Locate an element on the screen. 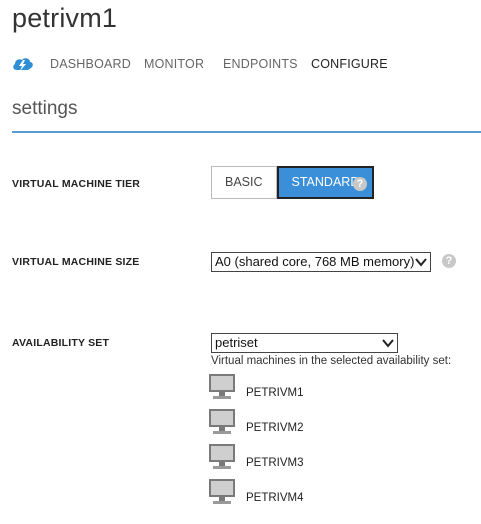 This screenshot has width=481, height=524. vm-name: PETRIVM1 is located at coordinates (275, 393).